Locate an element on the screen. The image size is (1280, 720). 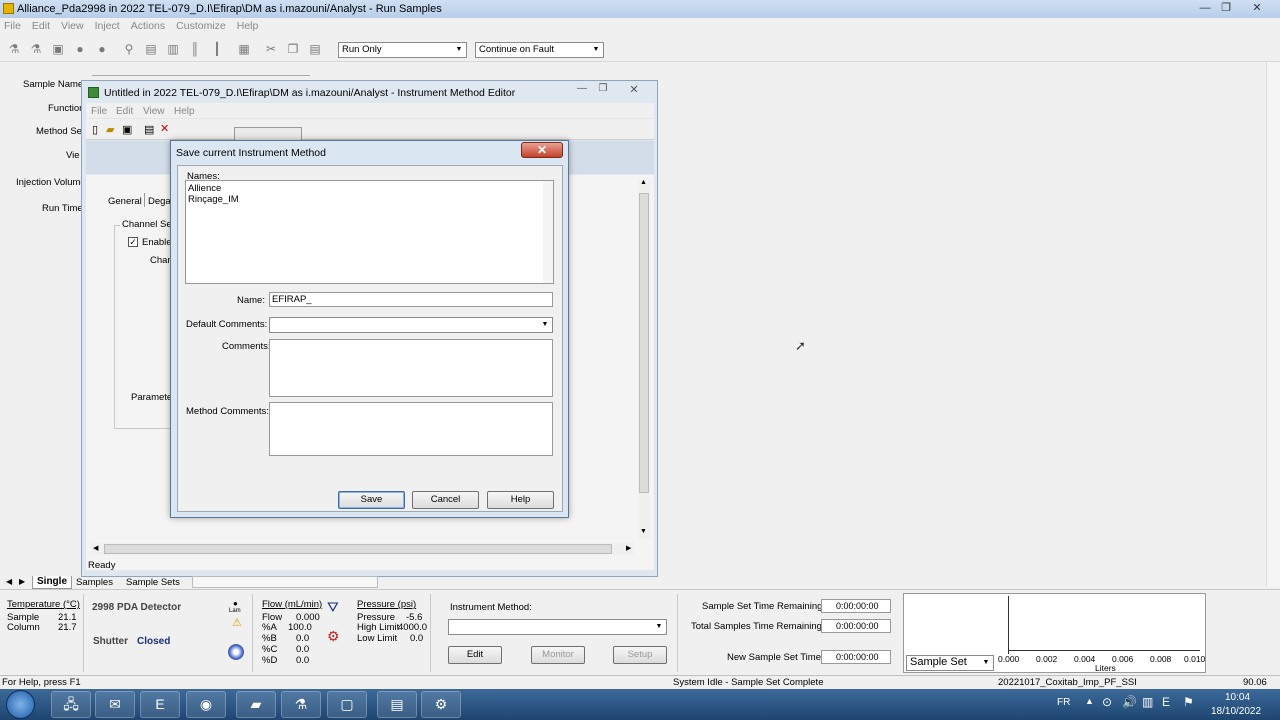
editor-minimize-icon: — is located at coordinates (582, 90).